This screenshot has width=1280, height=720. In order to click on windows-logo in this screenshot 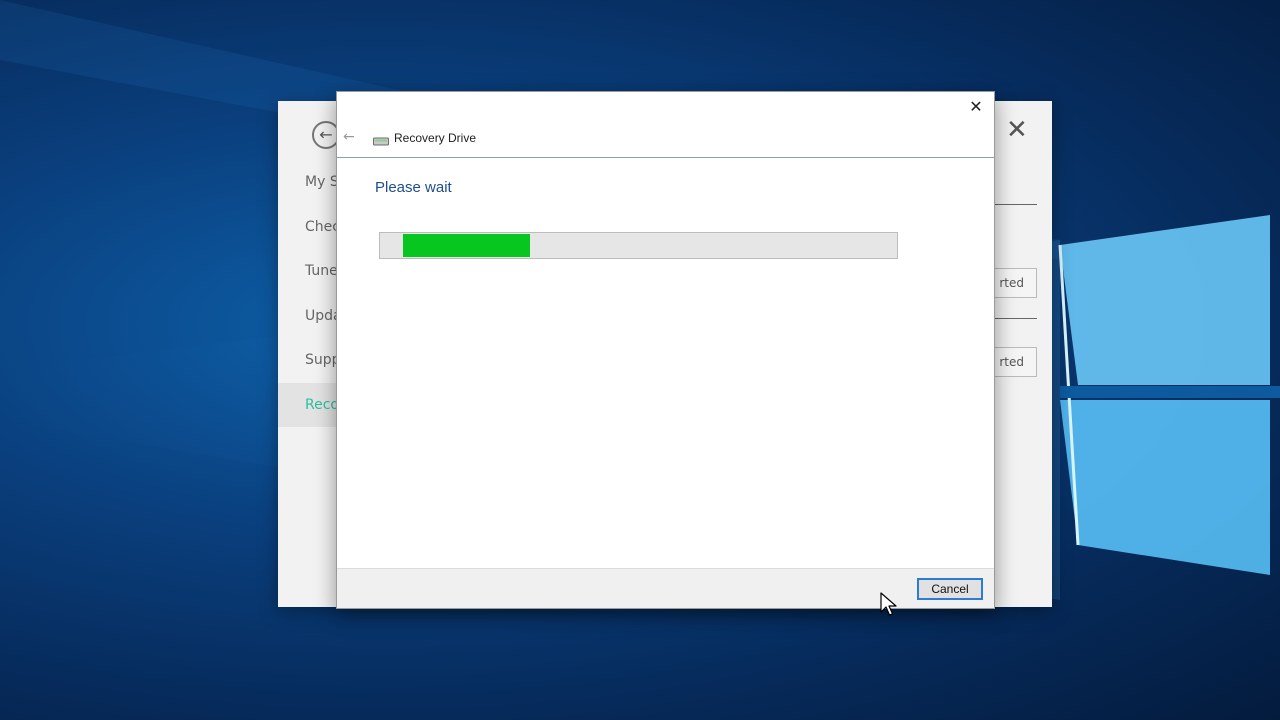, I will do `click(1169, 395)`.